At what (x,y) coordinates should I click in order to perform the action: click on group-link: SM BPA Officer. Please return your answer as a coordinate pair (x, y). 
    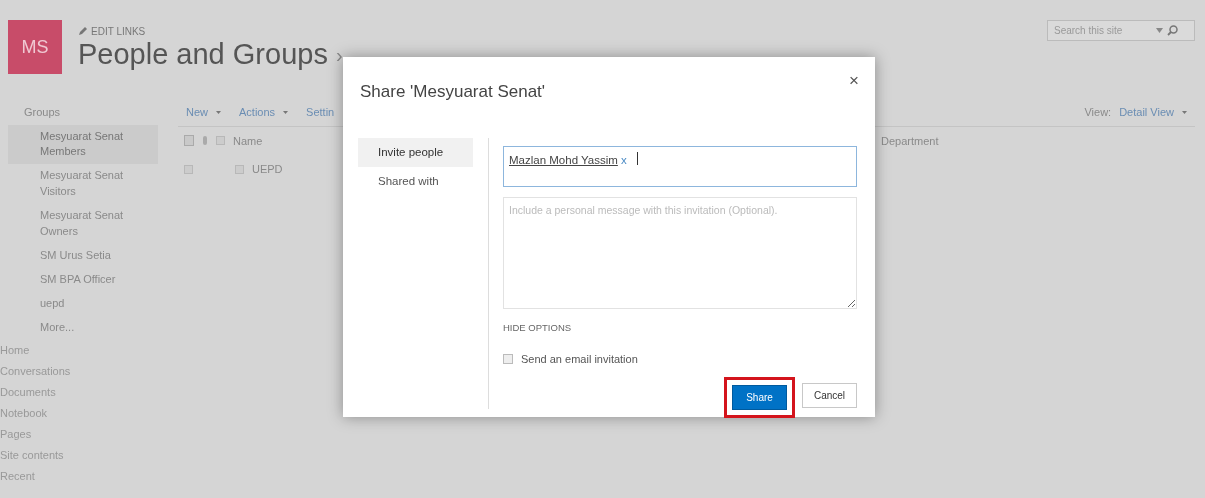
    Looking at the image, I should click on (83, 280).